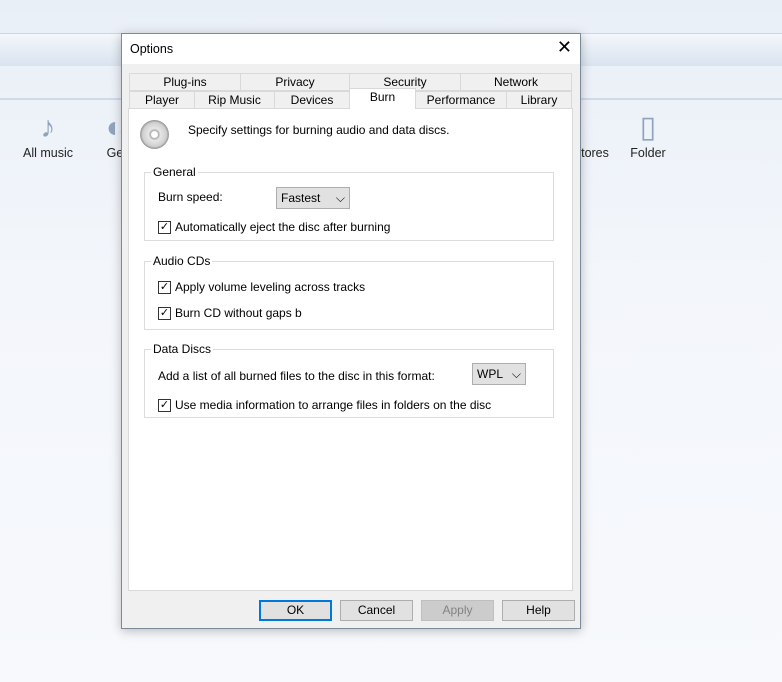 The height and width of the screenshot is (682, 782). Describe the element at coordinates (162, 100) in the screenshot. I see `tab-player: Player` at that location.